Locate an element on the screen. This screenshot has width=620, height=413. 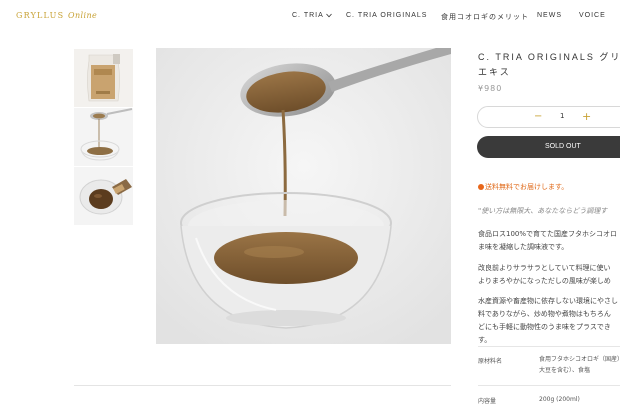
description-line: 食品ロス100%で育てた国産フタホシコオロ is located at coordinates (548, 234).